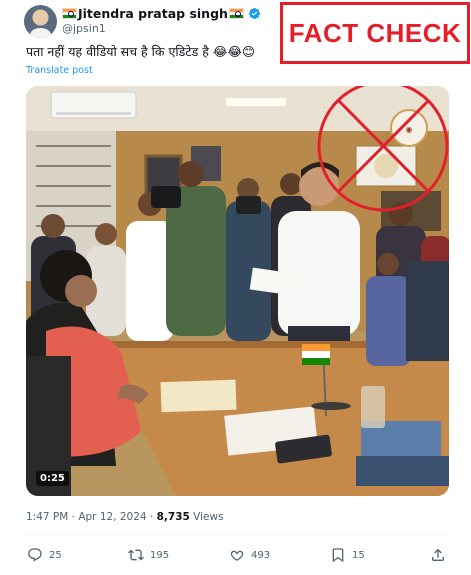 This screenshot has height=575, width=471. Describe the element at coordinates (84, 28) in the screenshot. I see `user-handle: @jpsin1` at that location.